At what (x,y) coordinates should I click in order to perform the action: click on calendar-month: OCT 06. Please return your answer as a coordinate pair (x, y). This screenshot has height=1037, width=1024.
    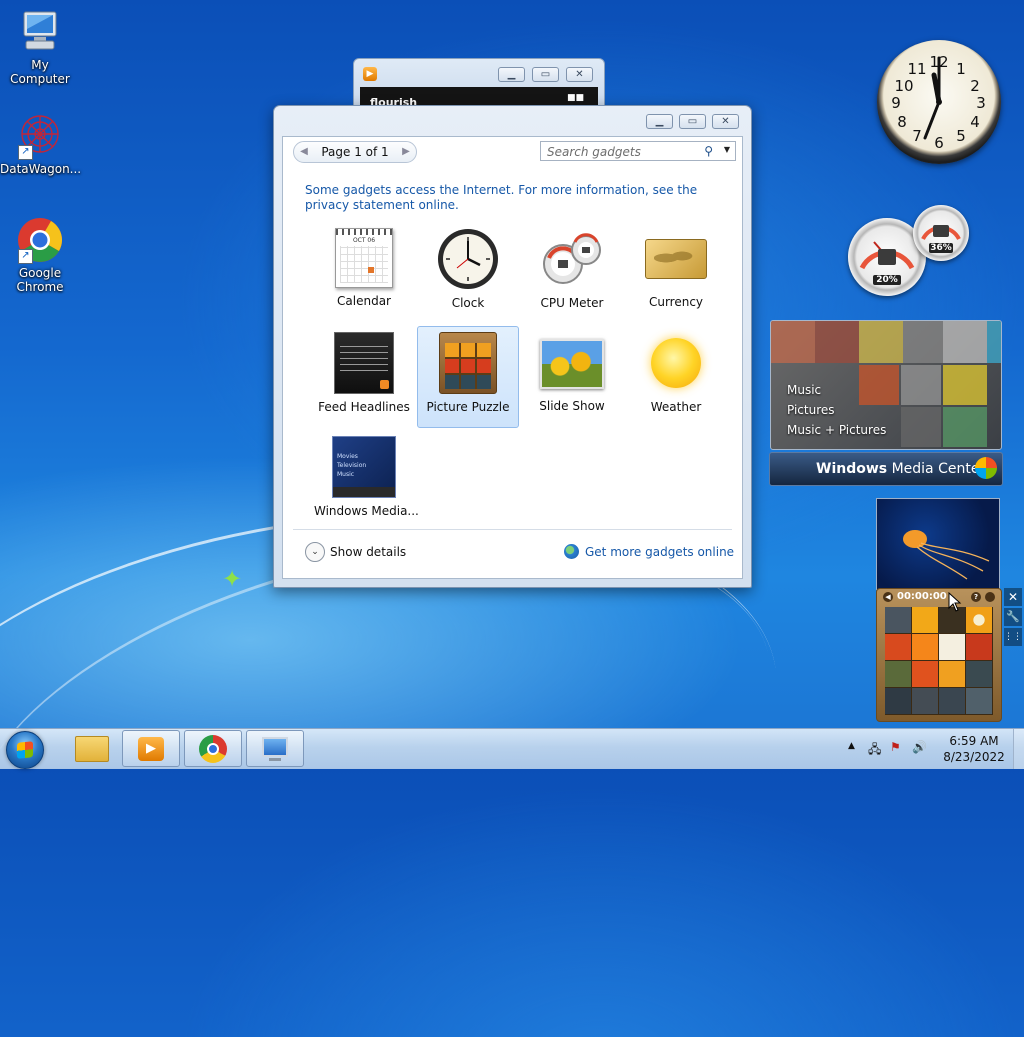
    Looking at the image, I should click on (364, 240).